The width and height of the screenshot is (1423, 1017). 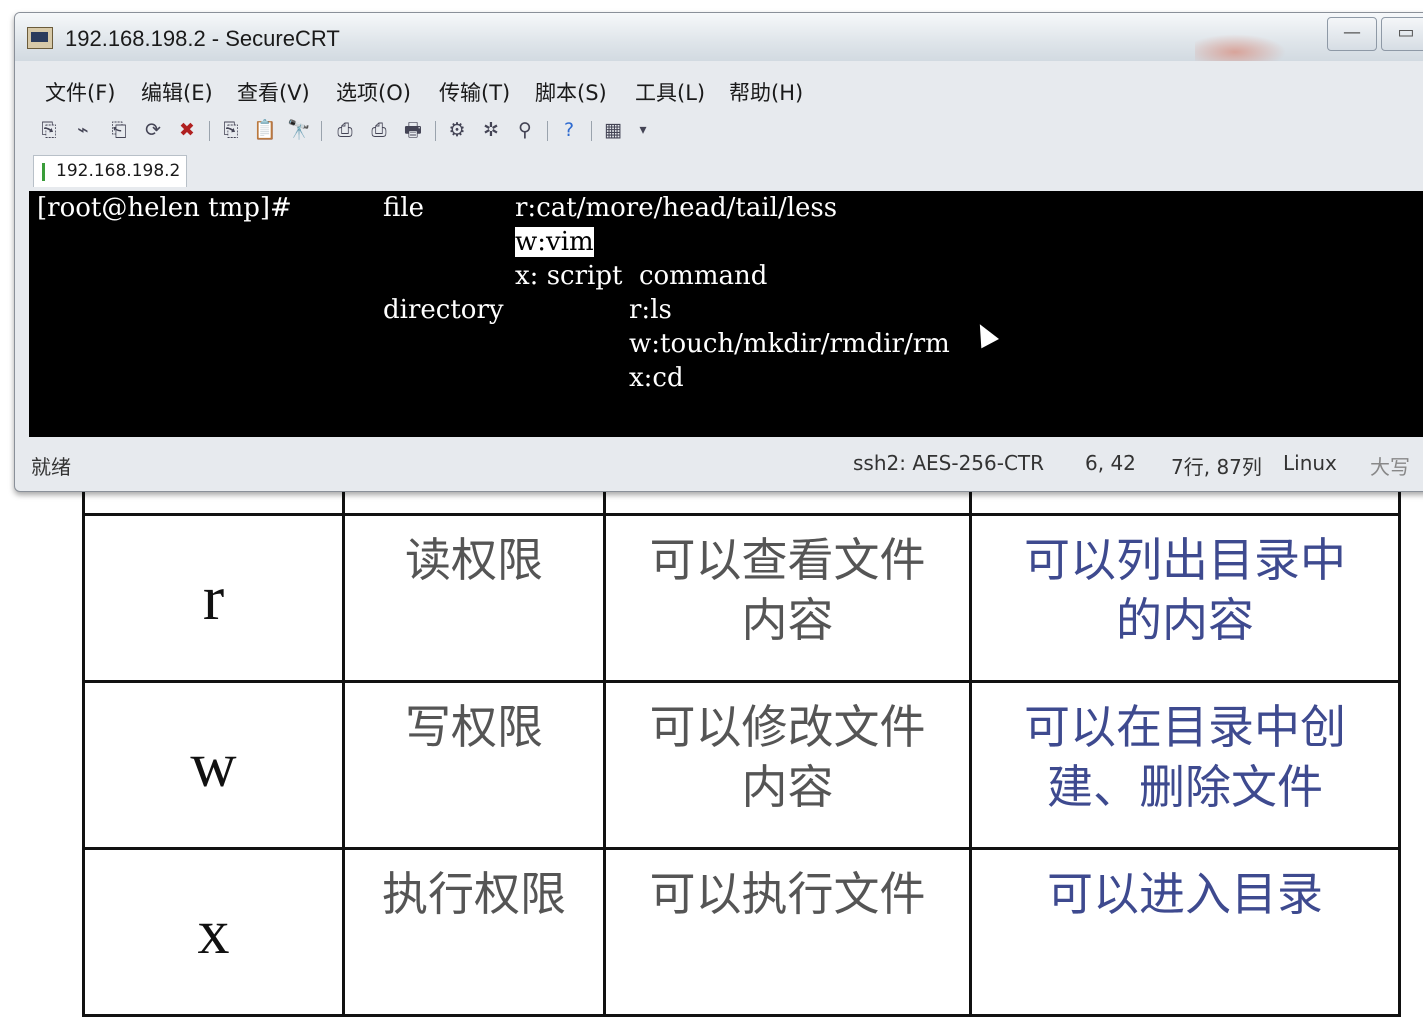 What do you see at coordinates (1310, 463) in the screenshot?
I see `status-terminal-type: Linux` at bounding box center [1310, 463].